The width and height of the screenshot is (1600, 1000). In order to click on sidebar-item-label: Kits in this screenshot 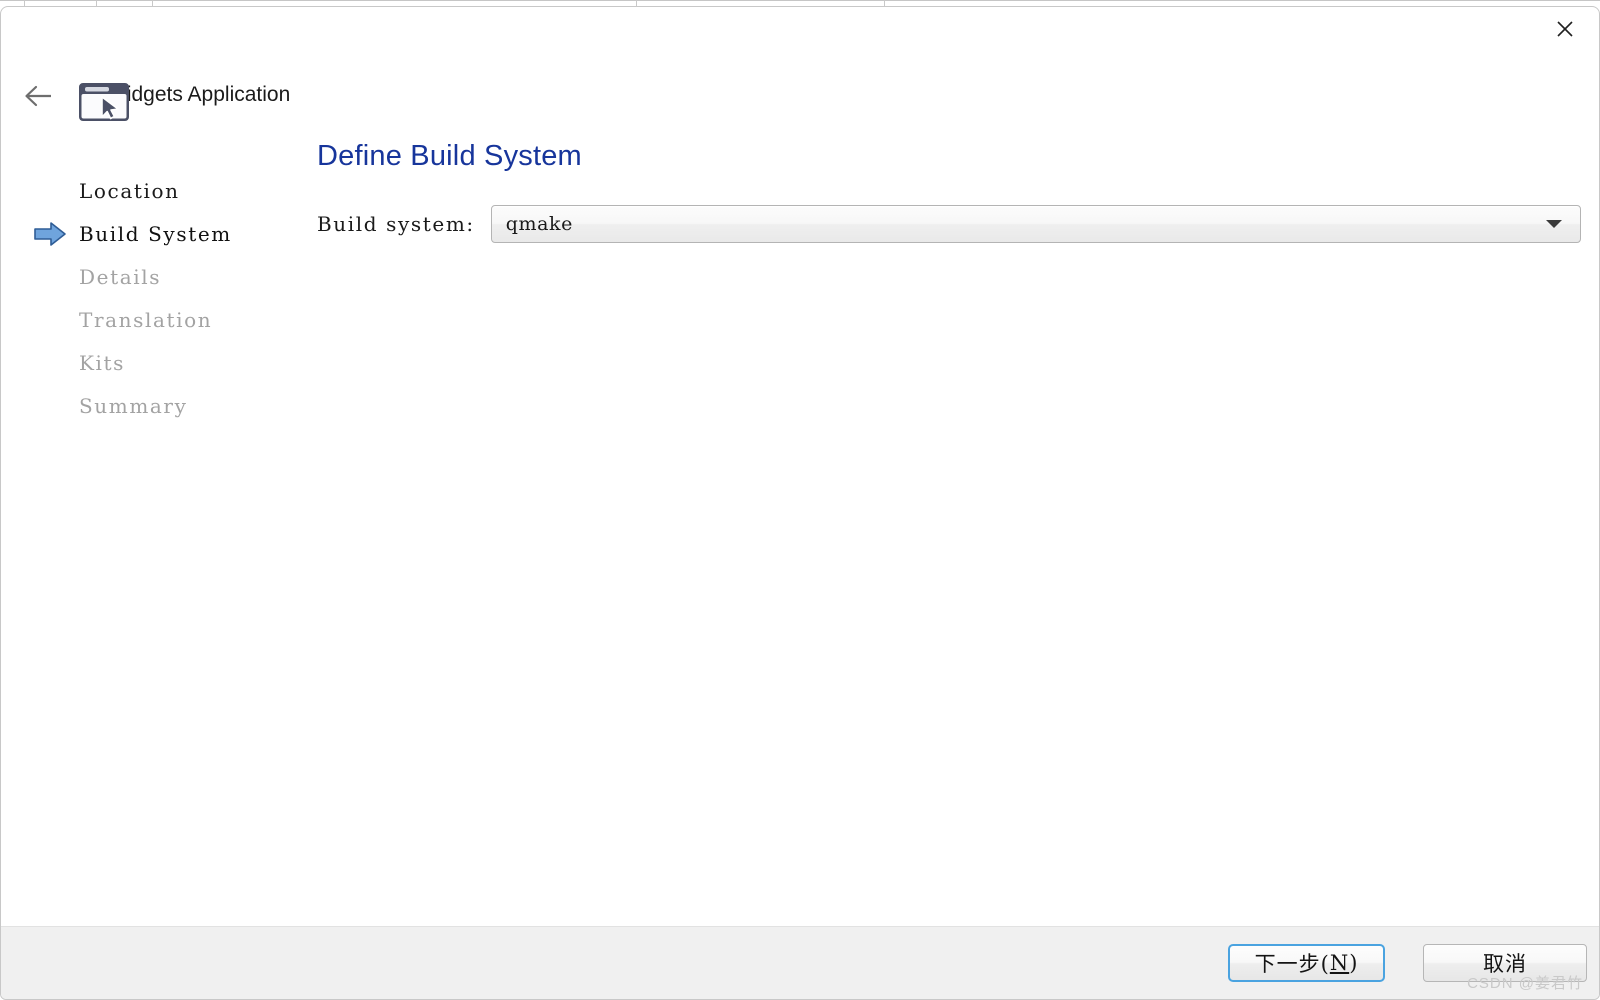, I will do `click(102, 362)`.